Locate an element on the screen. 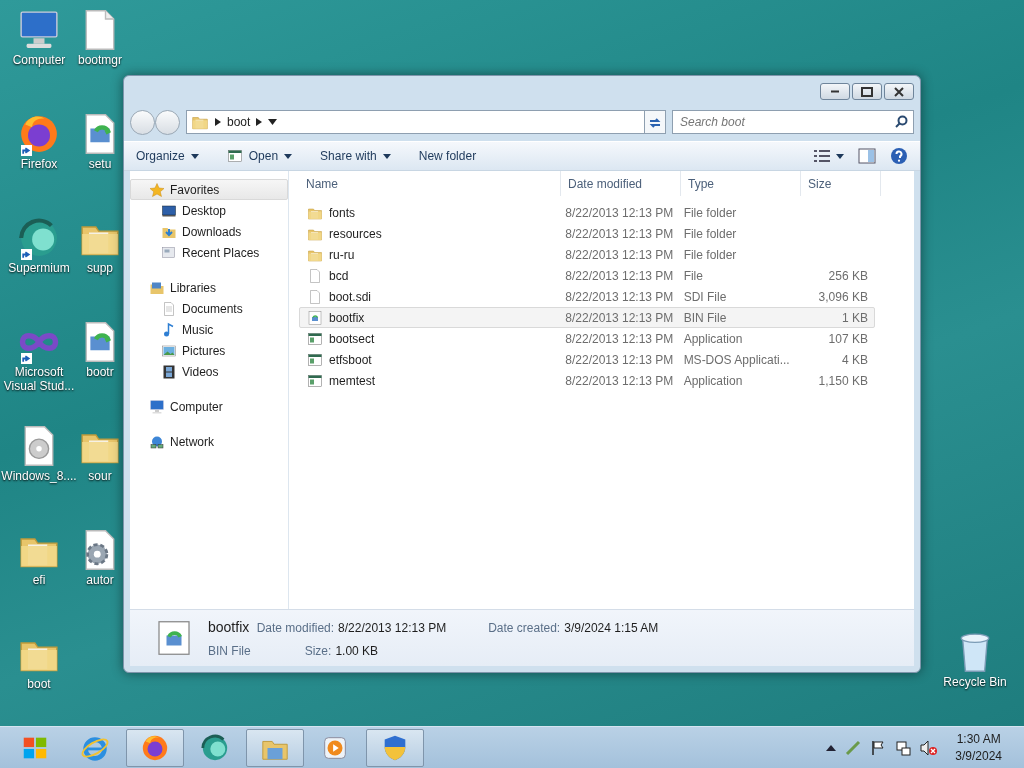 Image resolution: width=1024 pixels, height=768 pixels. film-icon is located at coordinates (169, 371).